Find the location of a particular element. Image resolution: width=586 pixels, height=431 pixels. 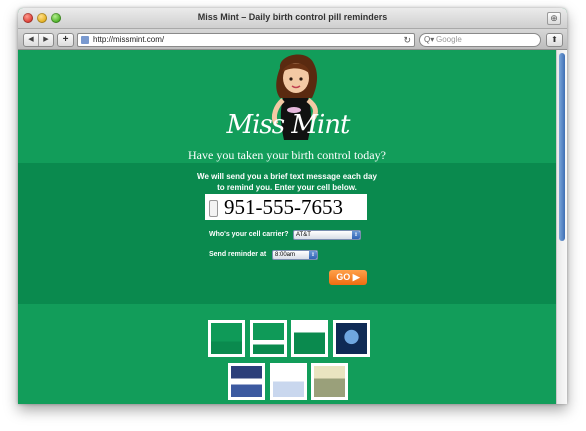

carrier-label: Who's your cell carrier? is located at coordinates (249, 234).